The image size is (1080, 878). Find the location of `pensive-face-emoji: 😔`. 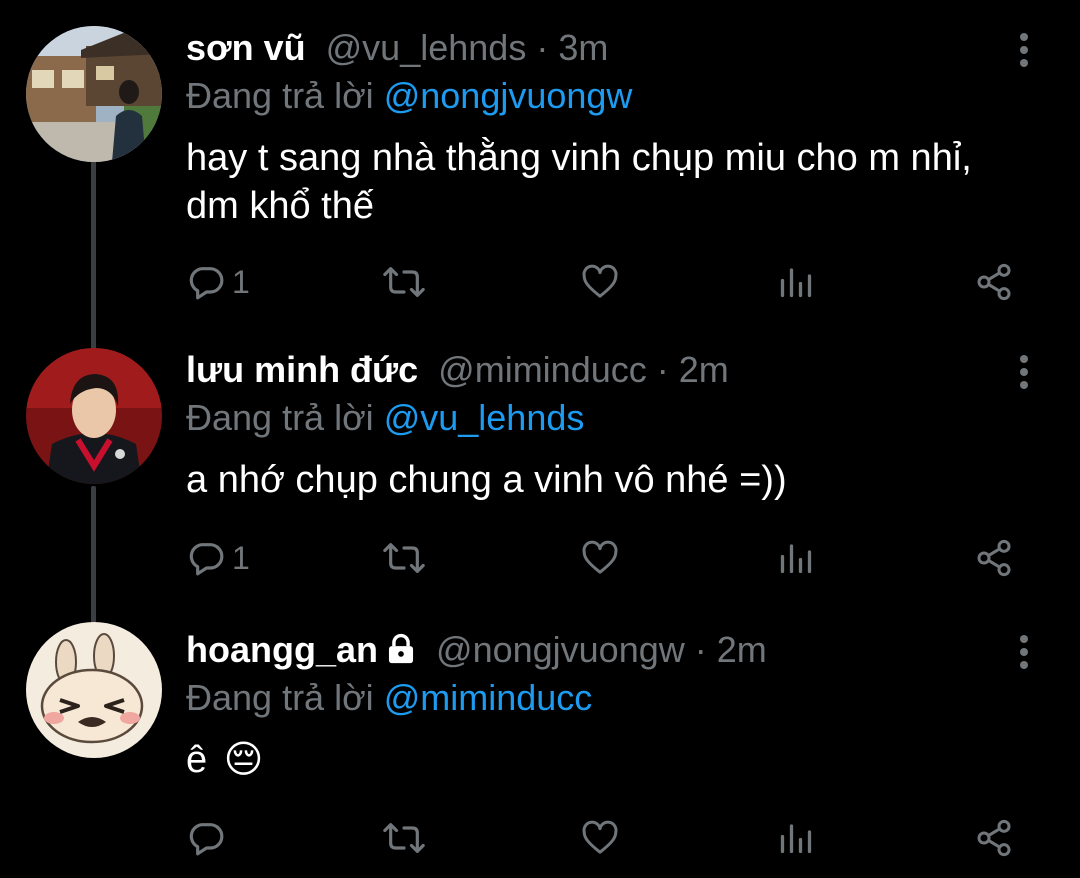

pensive-face-emoji: 😔 is located at coordinates (243, 760).